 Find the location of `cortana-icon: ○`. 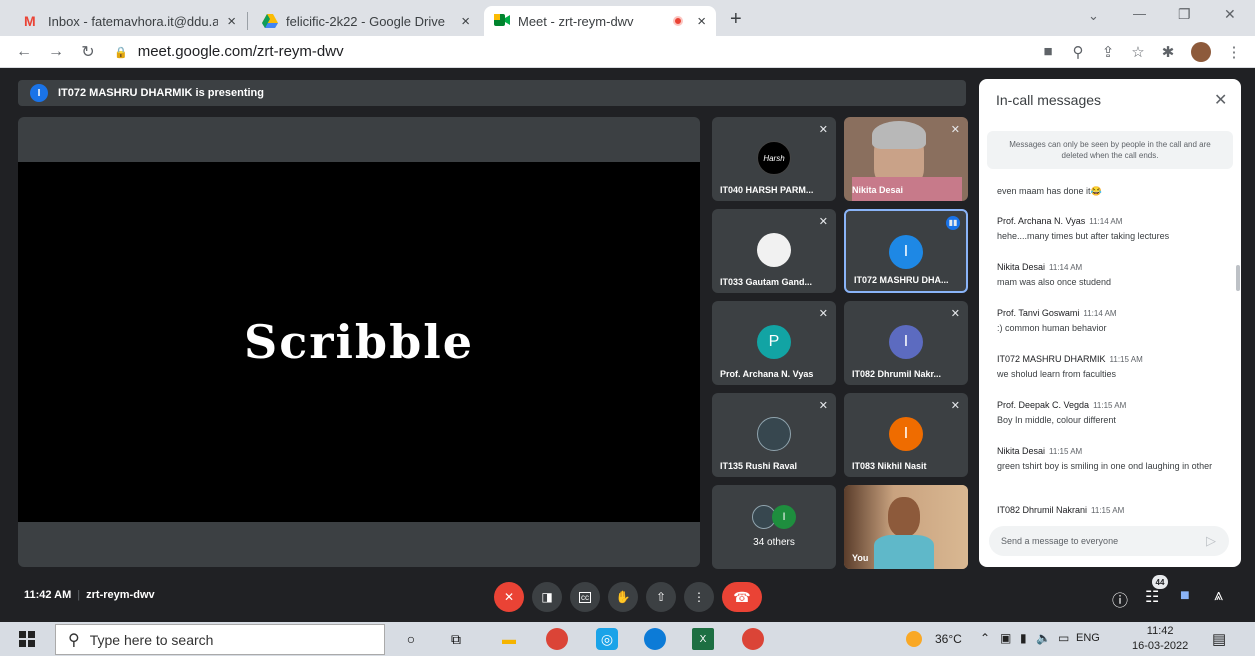

cortana-icon: ○ is located at coordinates (411, 639).